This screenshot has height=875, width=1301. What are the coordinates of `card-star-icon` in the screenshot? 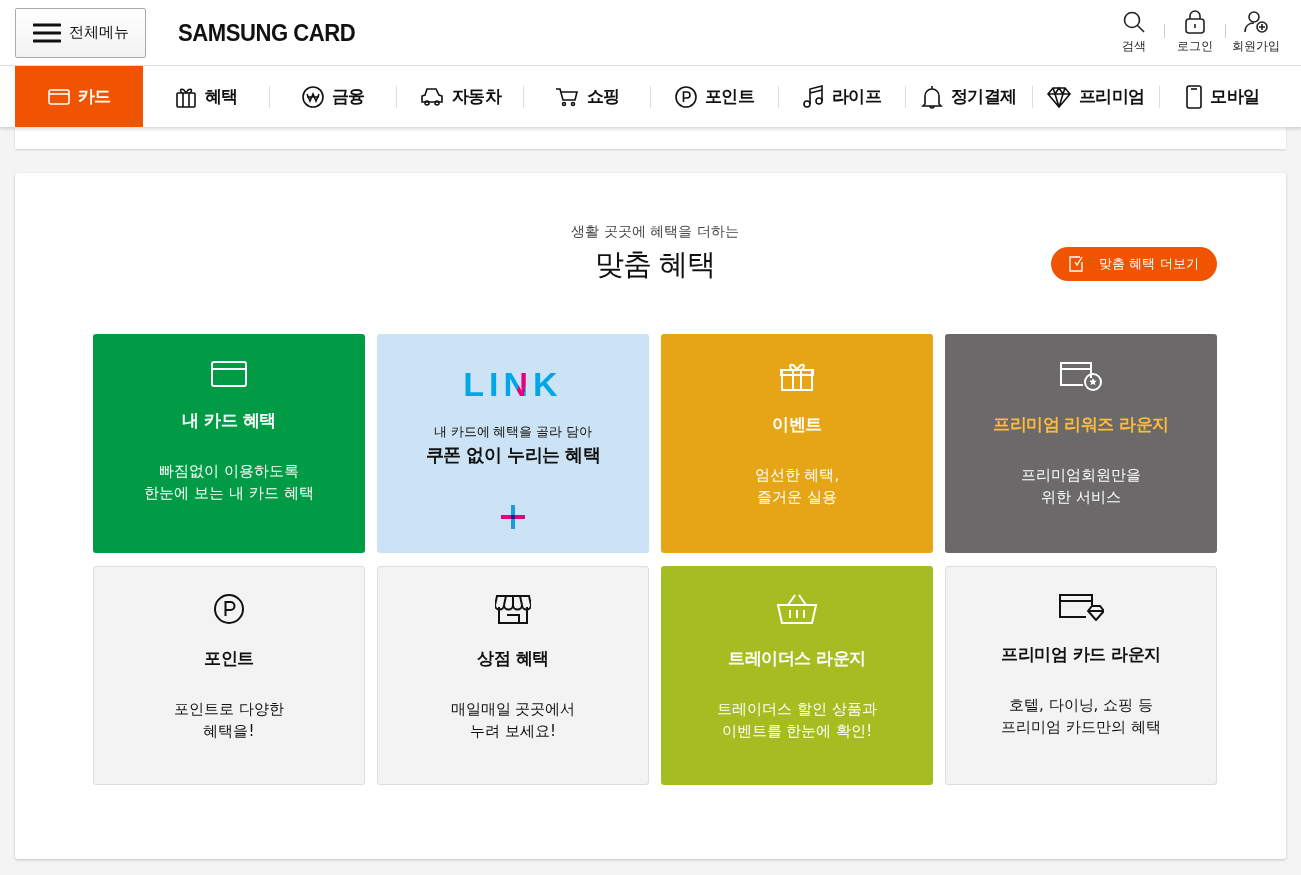 It's located at (1081, 376).